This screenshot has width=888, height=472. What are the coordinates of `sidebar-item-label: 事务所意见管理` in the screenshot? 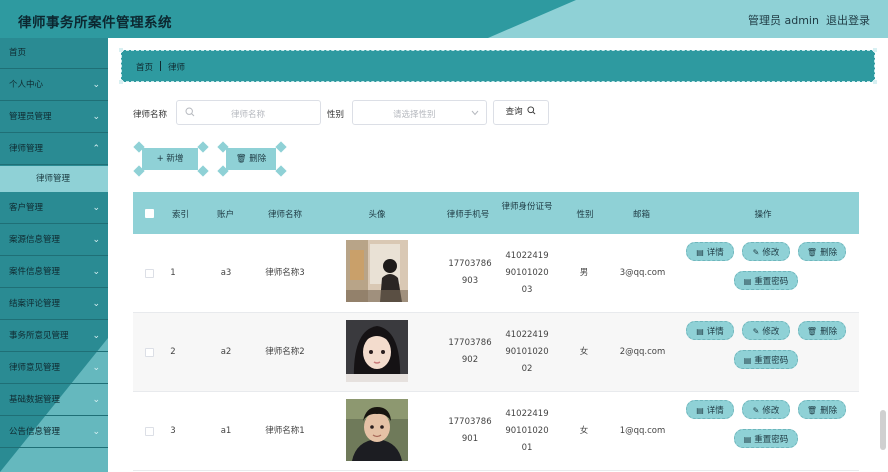 It's located at (39, 336).